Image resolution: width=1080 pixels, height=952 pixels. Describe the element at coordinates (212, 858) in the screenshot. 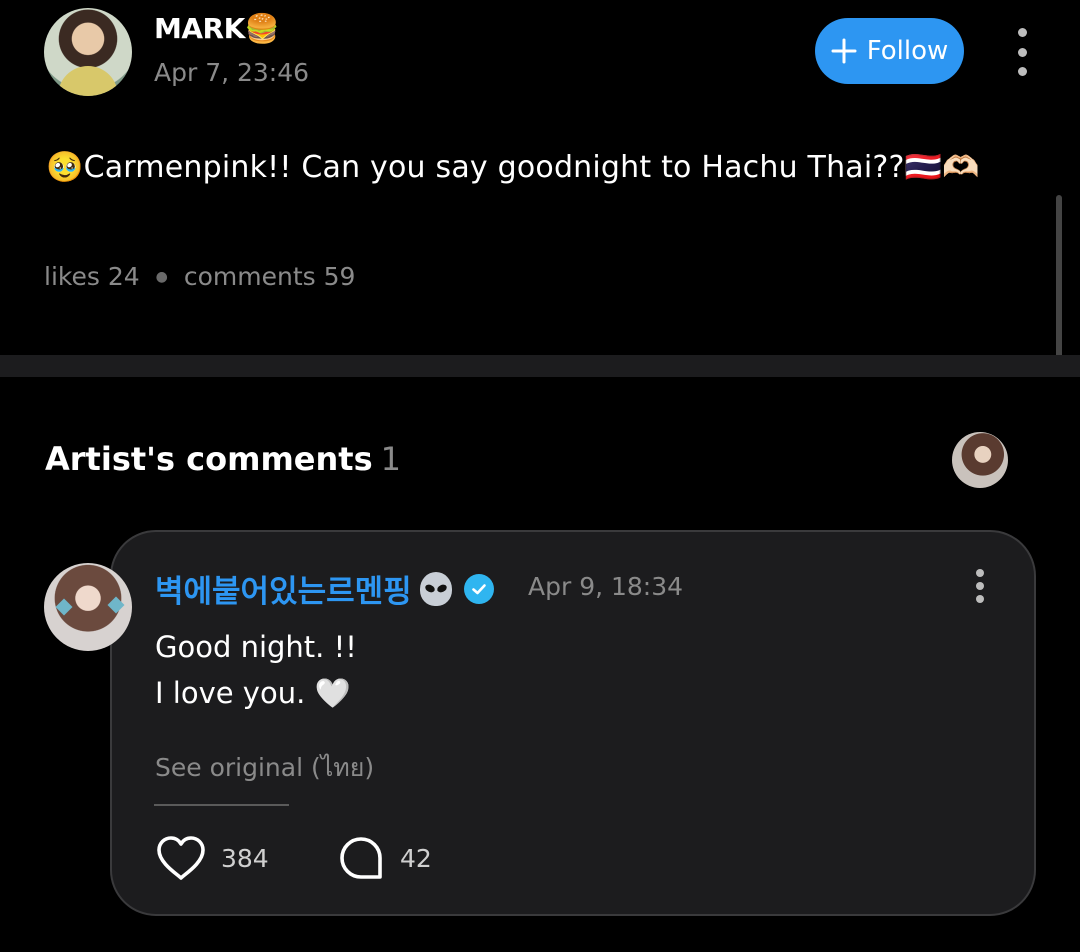

I see `comment-like-button: 384` at that location.